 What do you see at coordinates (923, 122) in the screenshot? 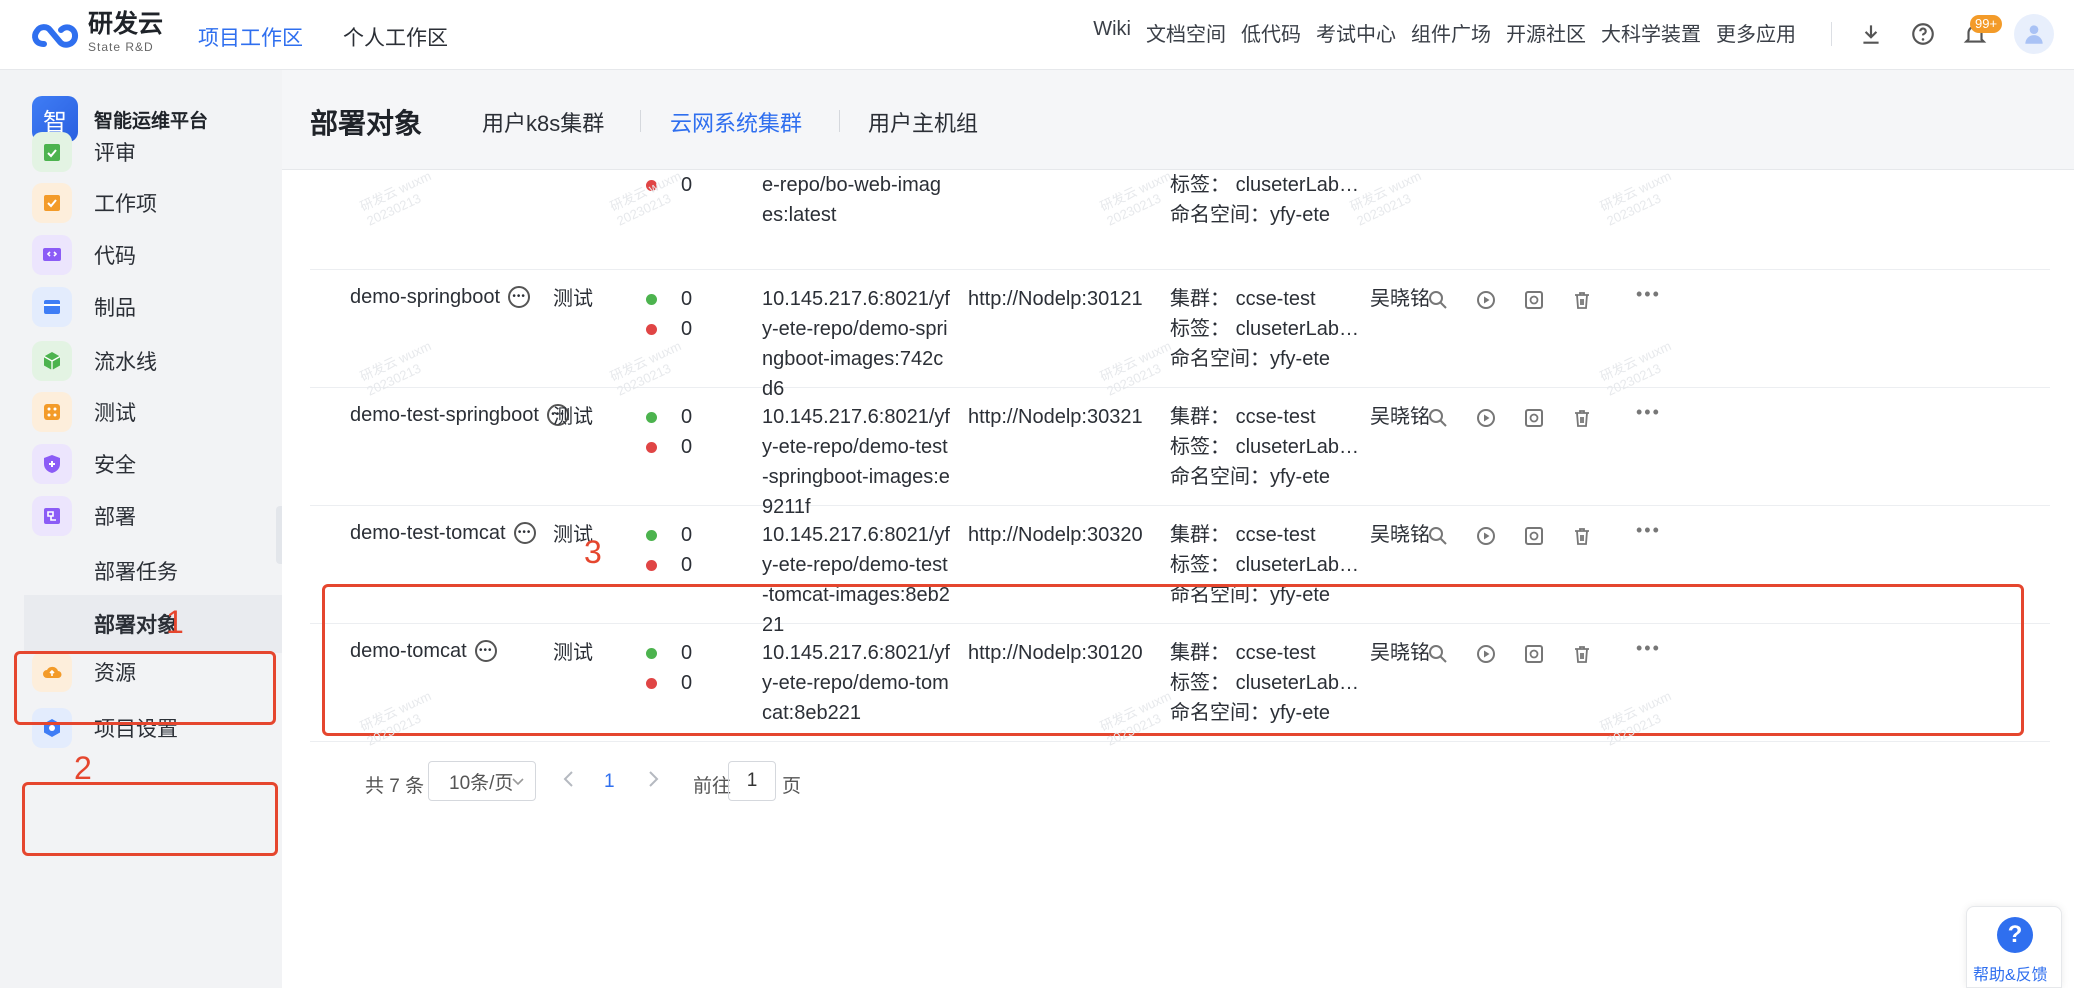
I see `tab-user-host-group: 用户主机组` at bounding box center [923, 122].